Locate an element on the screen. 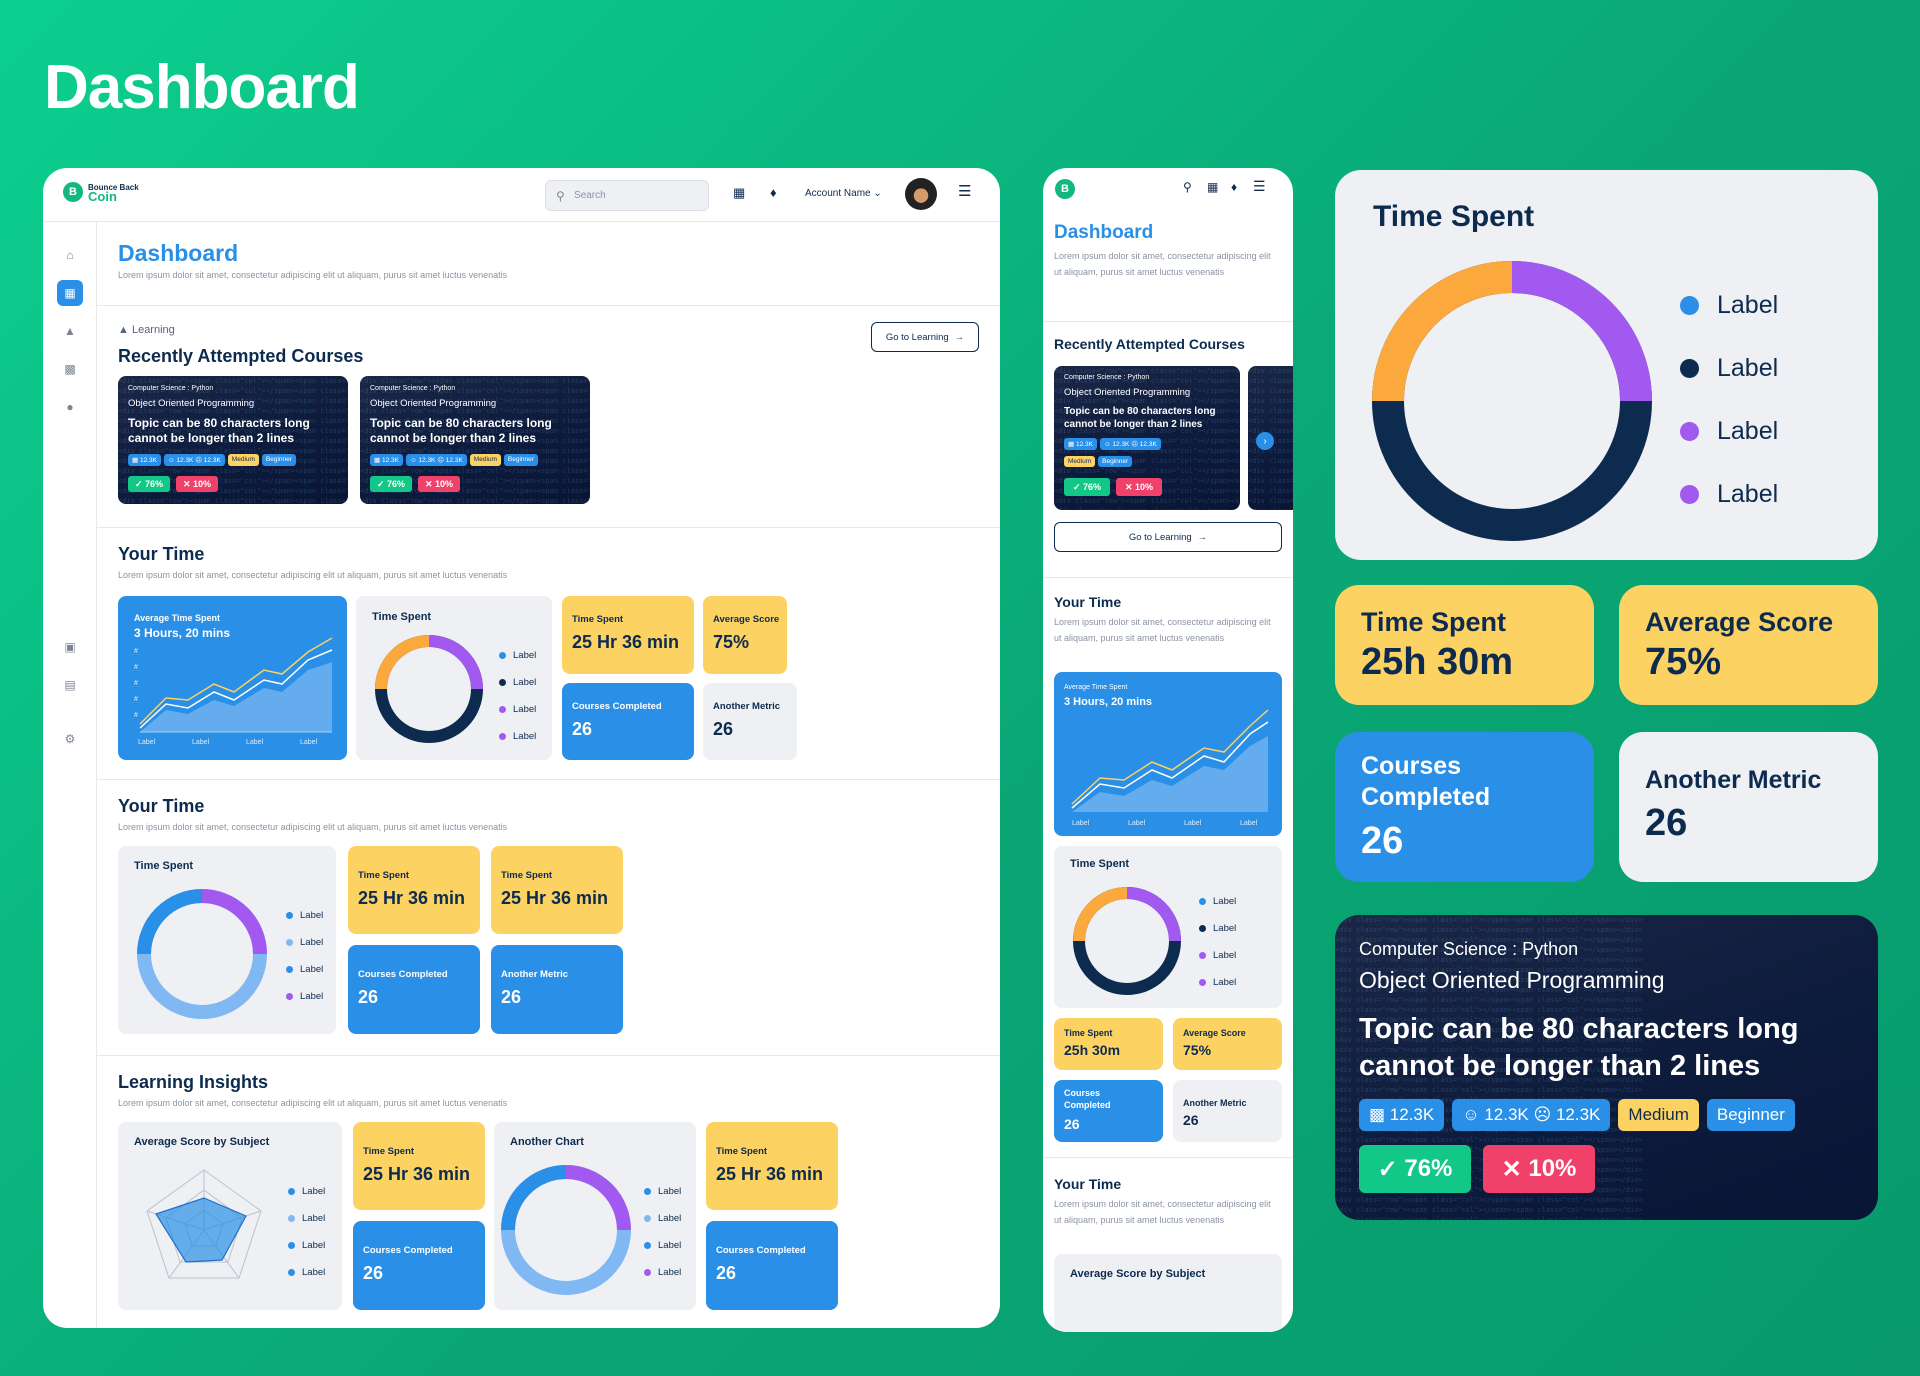  metric-label: Completed is located at coordinates (1087, 1105).